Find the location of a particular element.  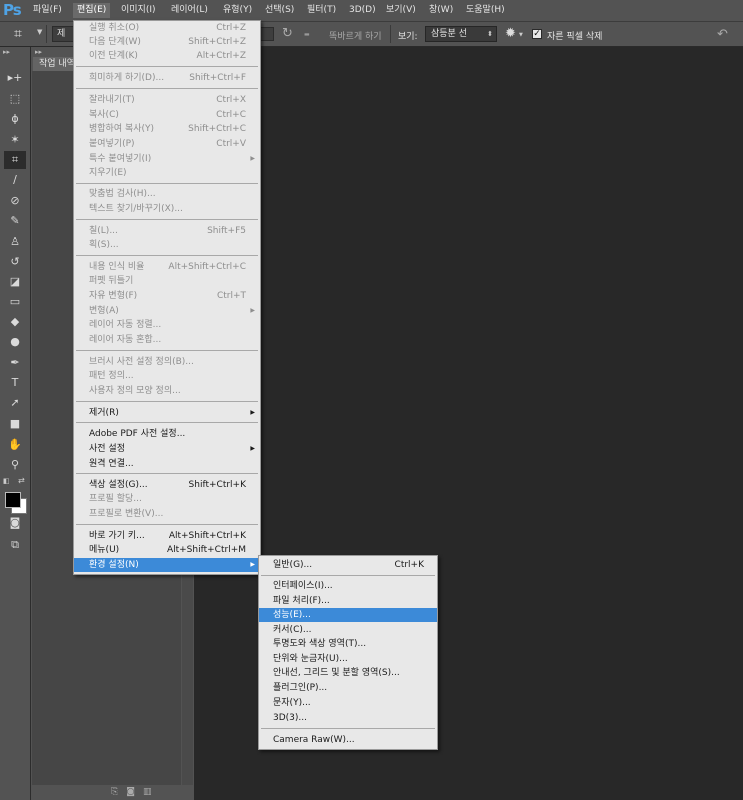

menu-image: 이미지(I) is located at coordinates (138, 10).